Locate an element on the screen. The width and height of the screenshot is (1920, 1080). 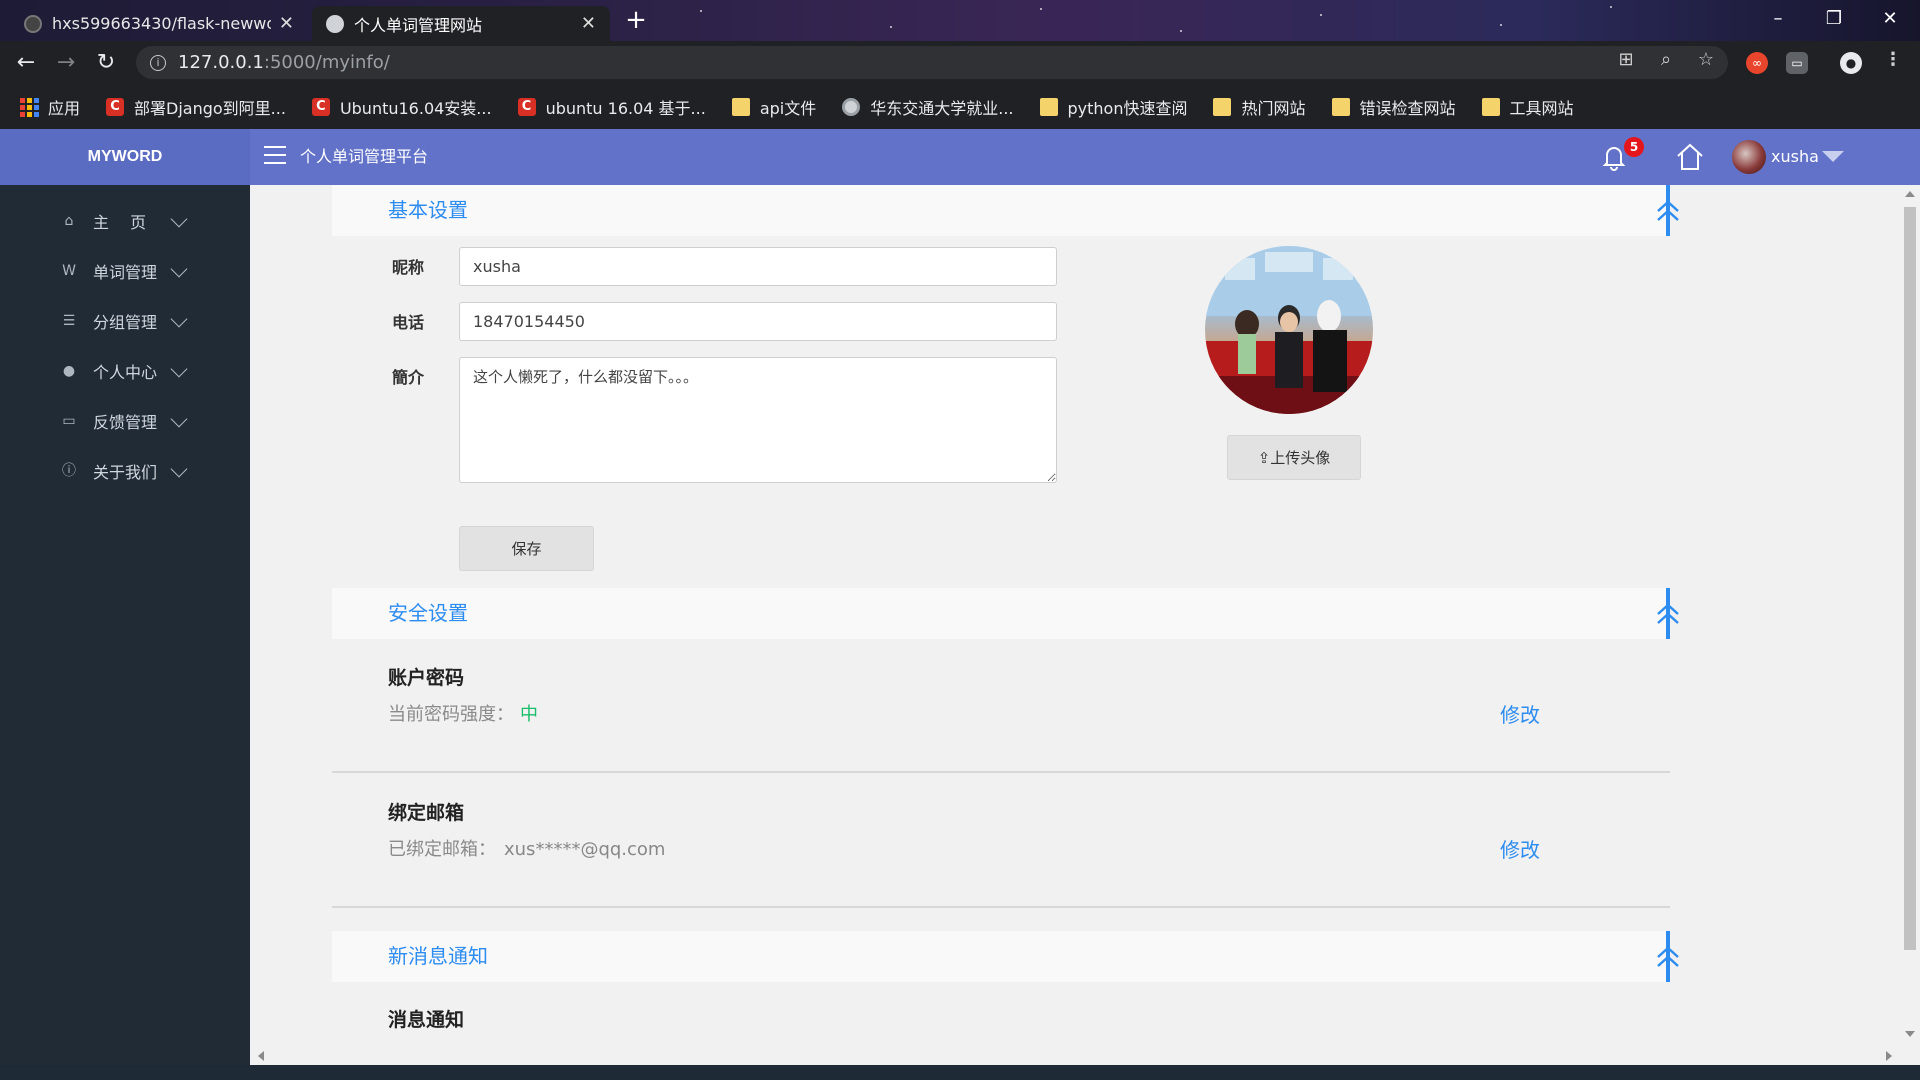
bookmark-folder: 工具网站 is located at coordinates (1527, 107).